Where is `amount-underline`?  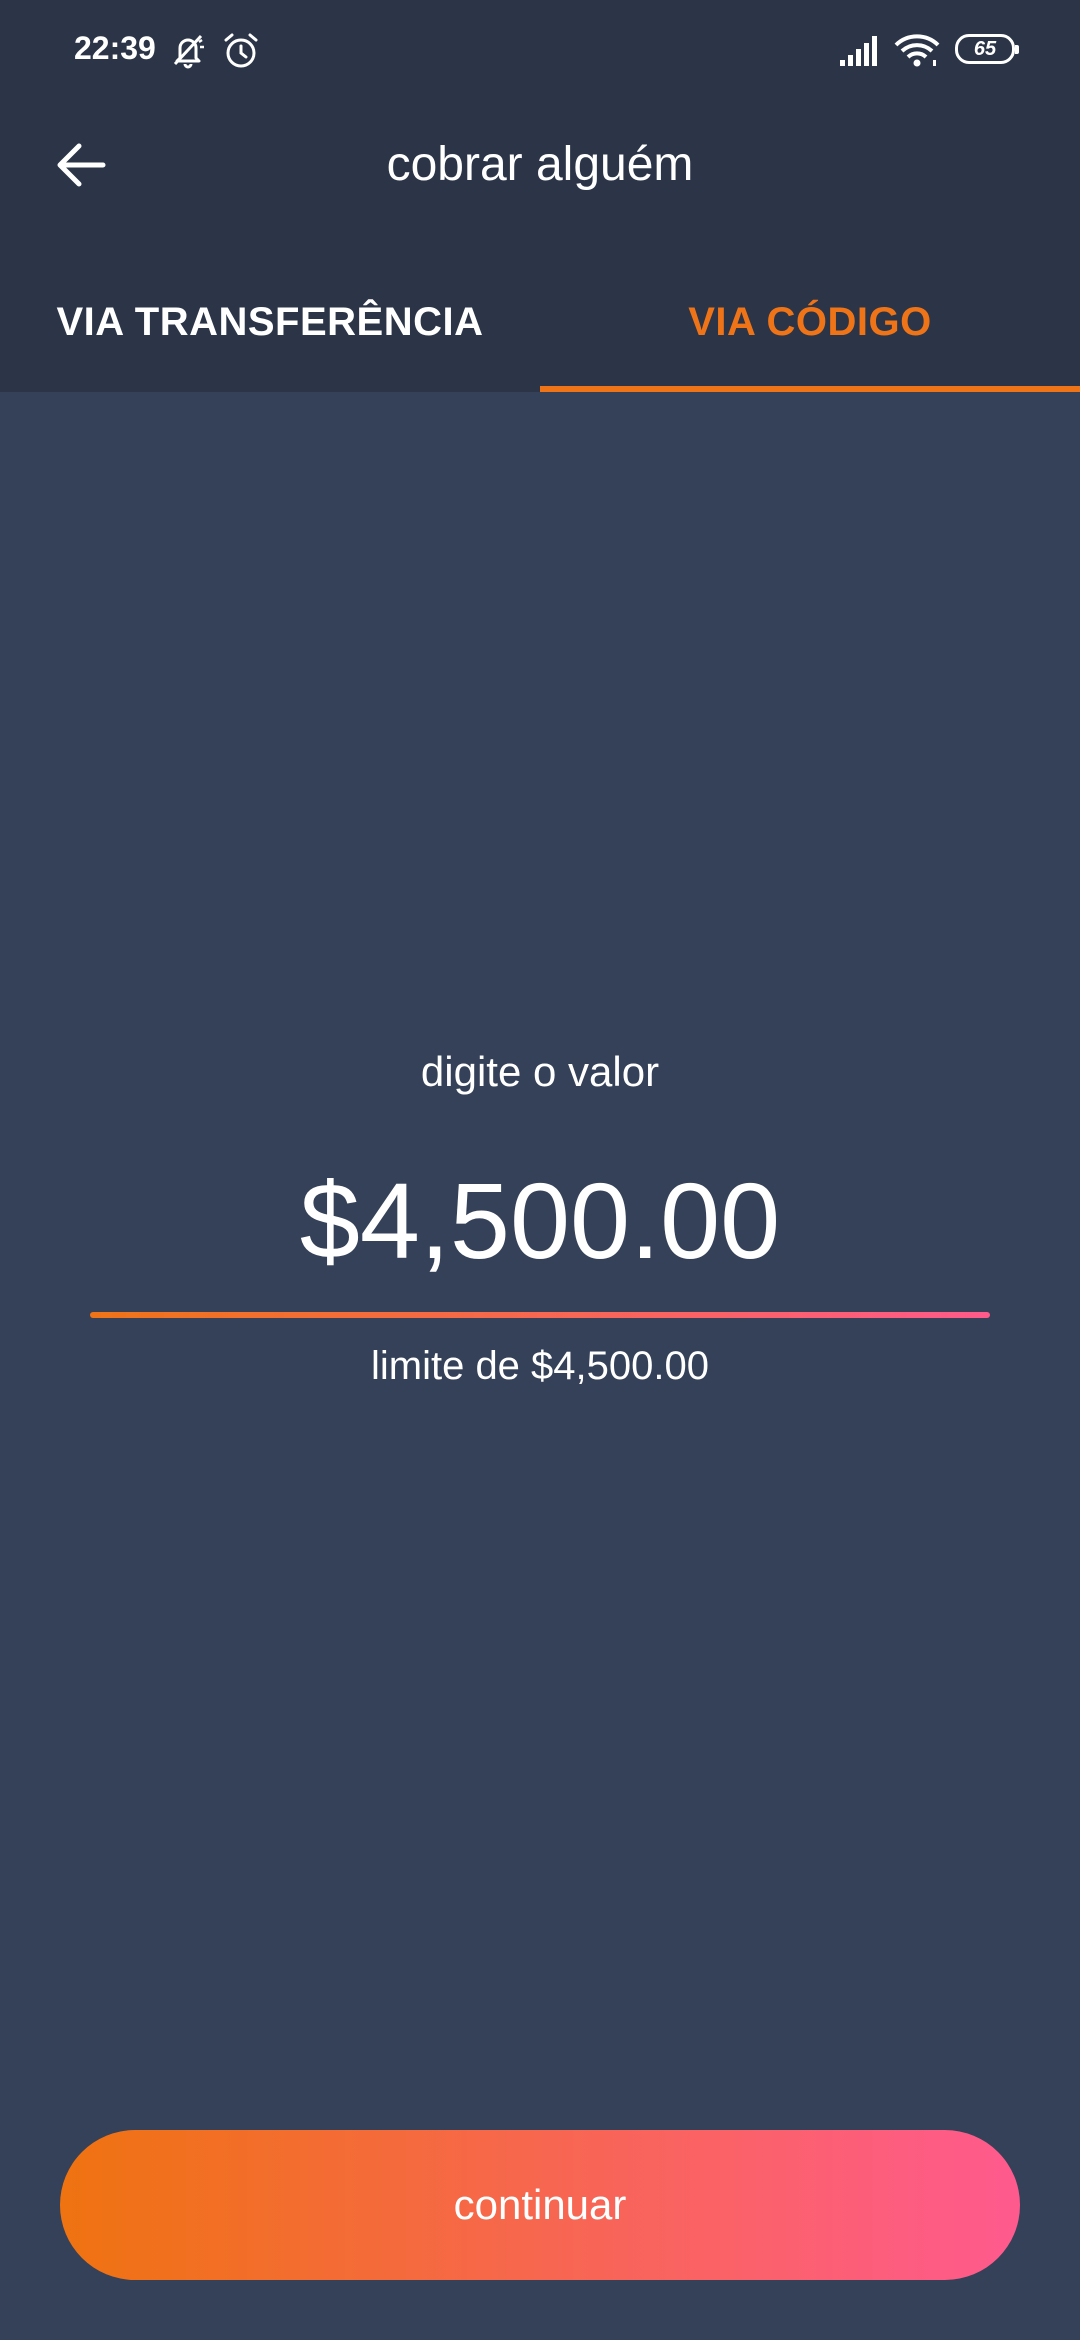
amount-underline is located at coordinates (540, 1315).